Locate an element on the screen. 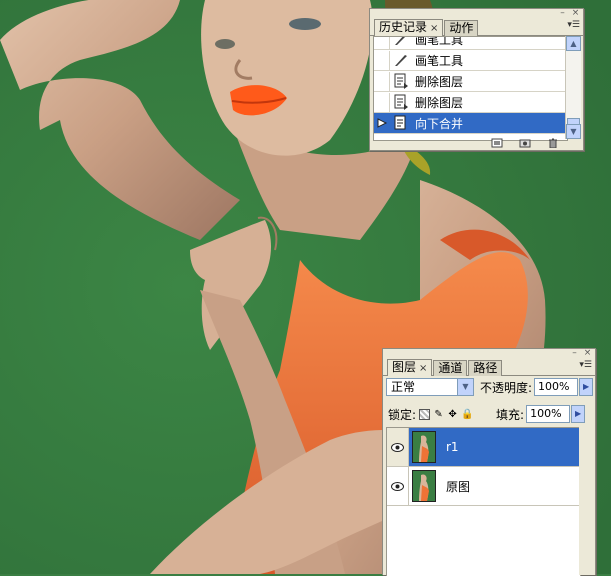 The width and height of the screenshot is (611, 576). history-step-label: 向下合并 is located at coordinates (439, 123).